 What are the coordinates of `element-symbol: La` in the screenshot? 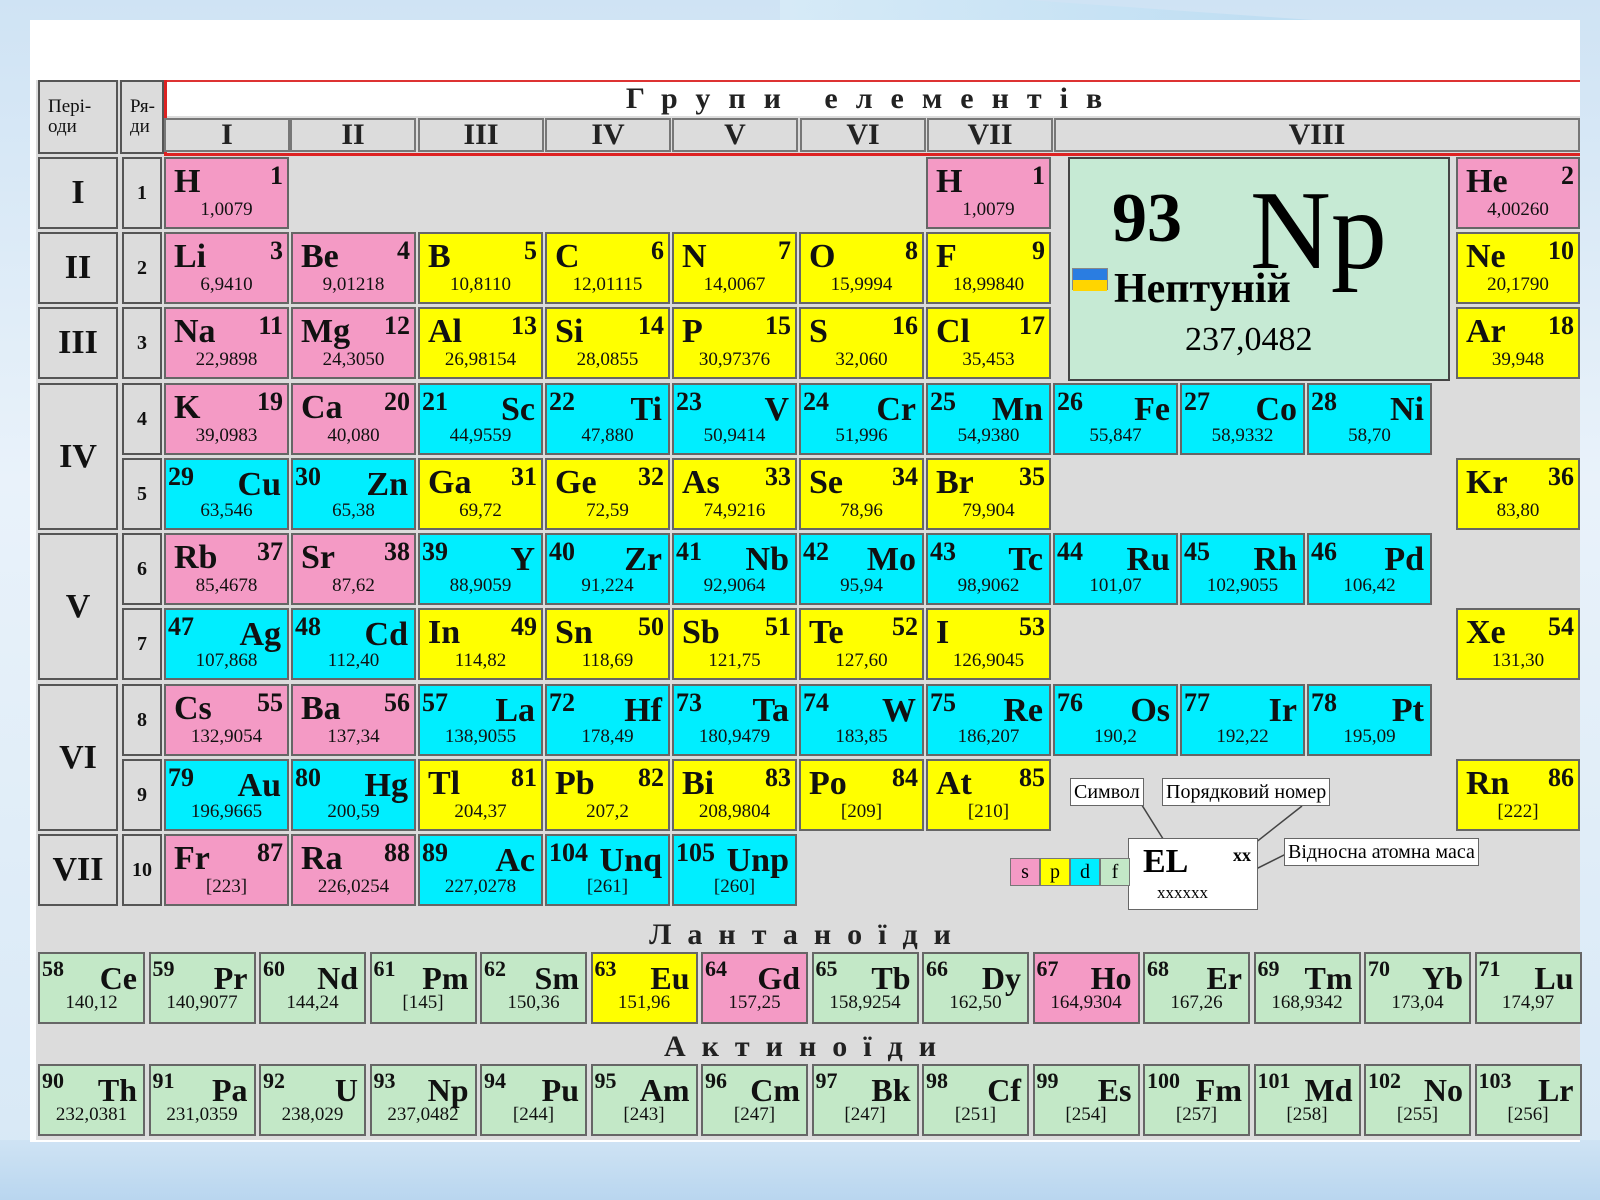 It's located at (515, 710).